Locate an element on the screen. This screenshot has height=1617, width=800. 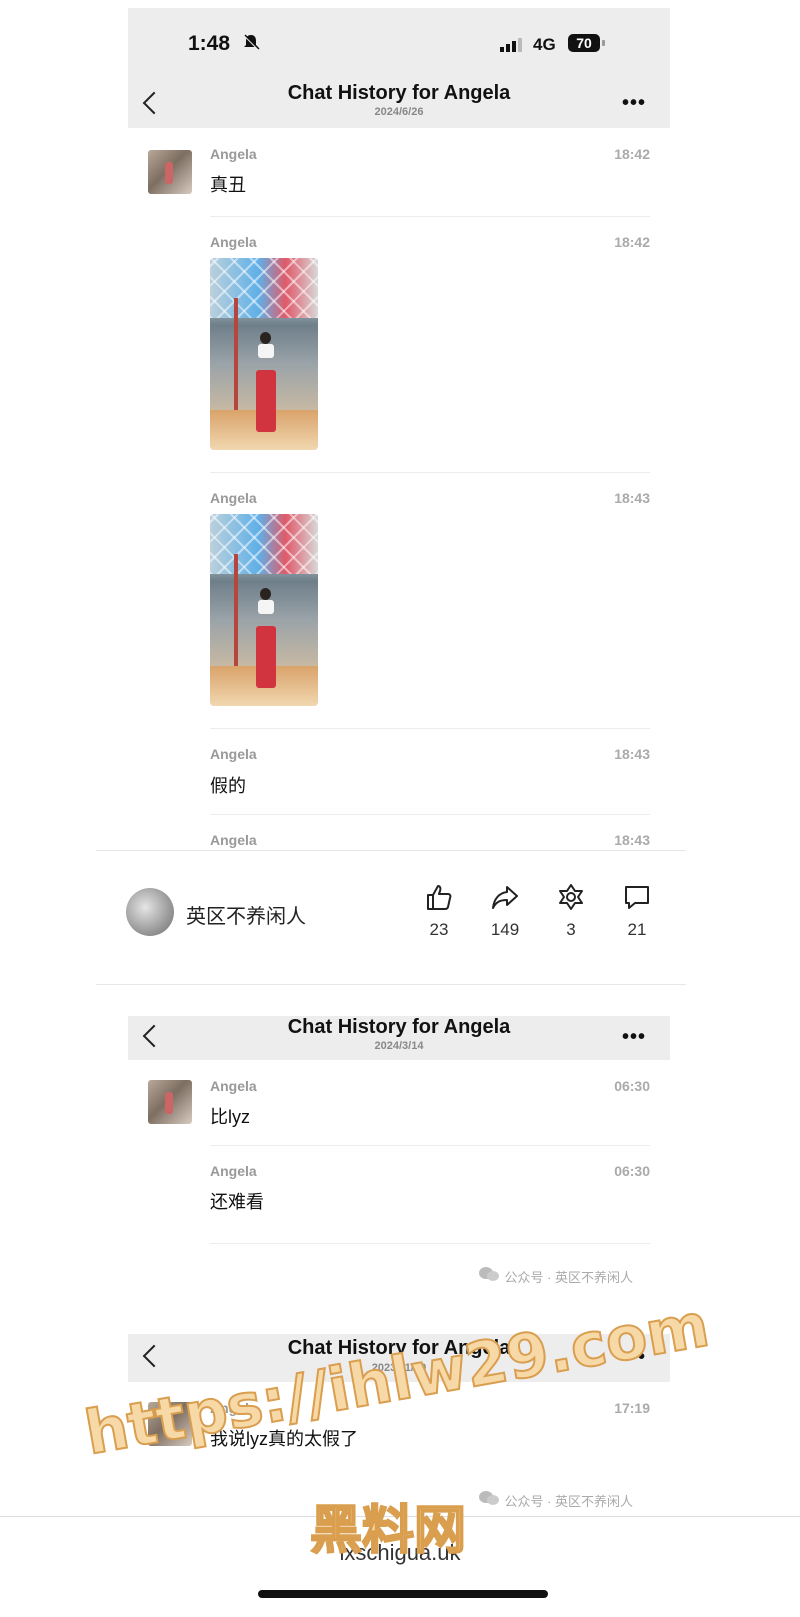
message-text: 真丑 is located at coordinates (228, 185).